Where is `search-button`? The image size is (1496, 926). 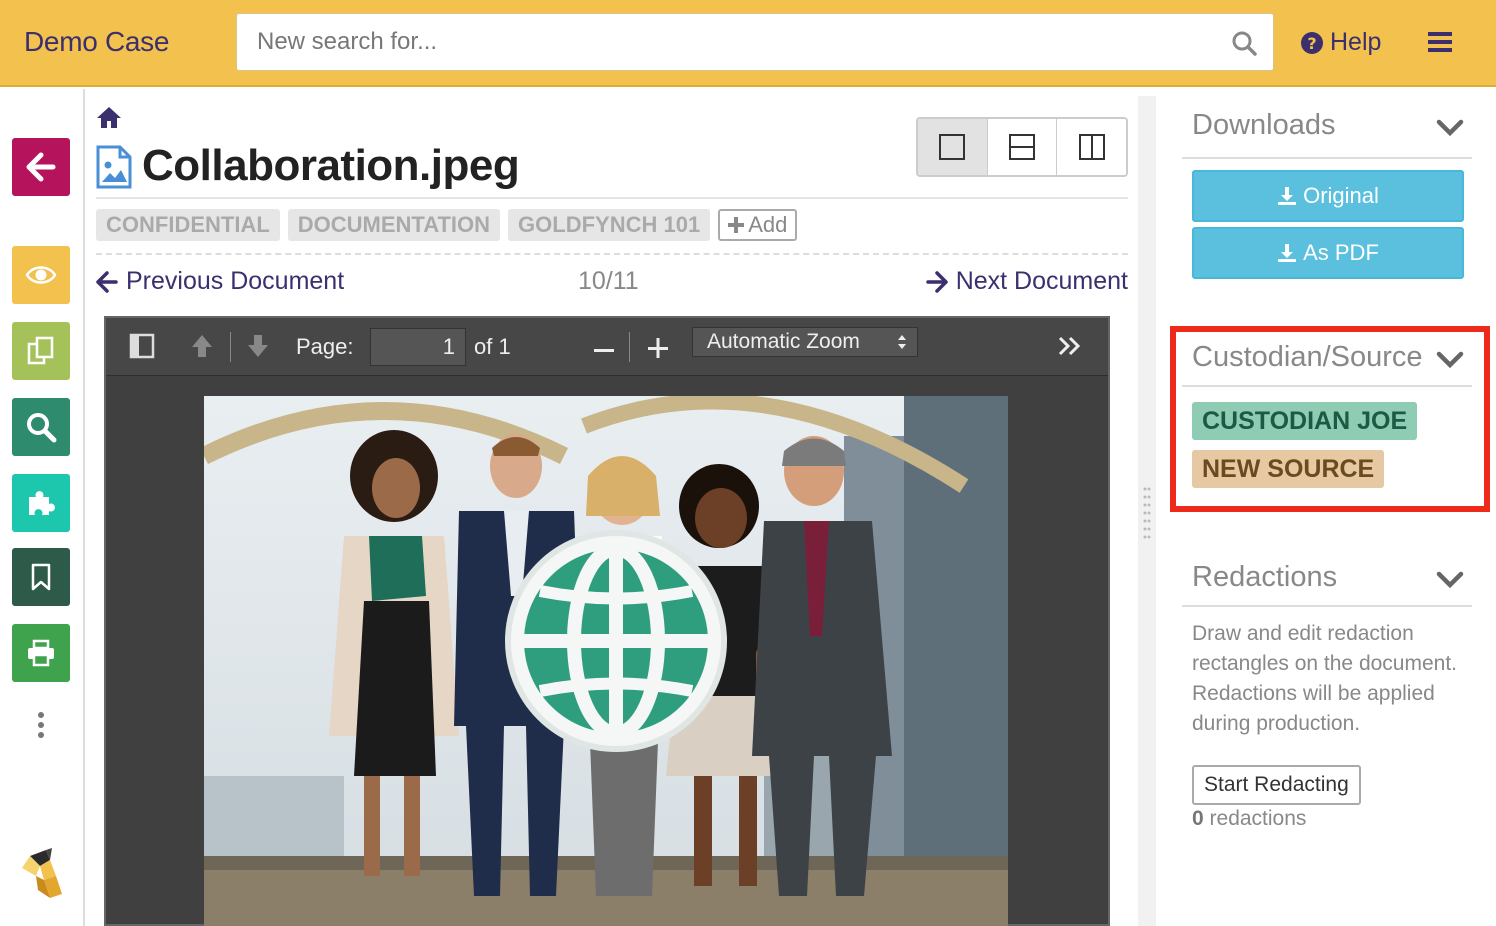
search-button is located at coordinates (41, 427).